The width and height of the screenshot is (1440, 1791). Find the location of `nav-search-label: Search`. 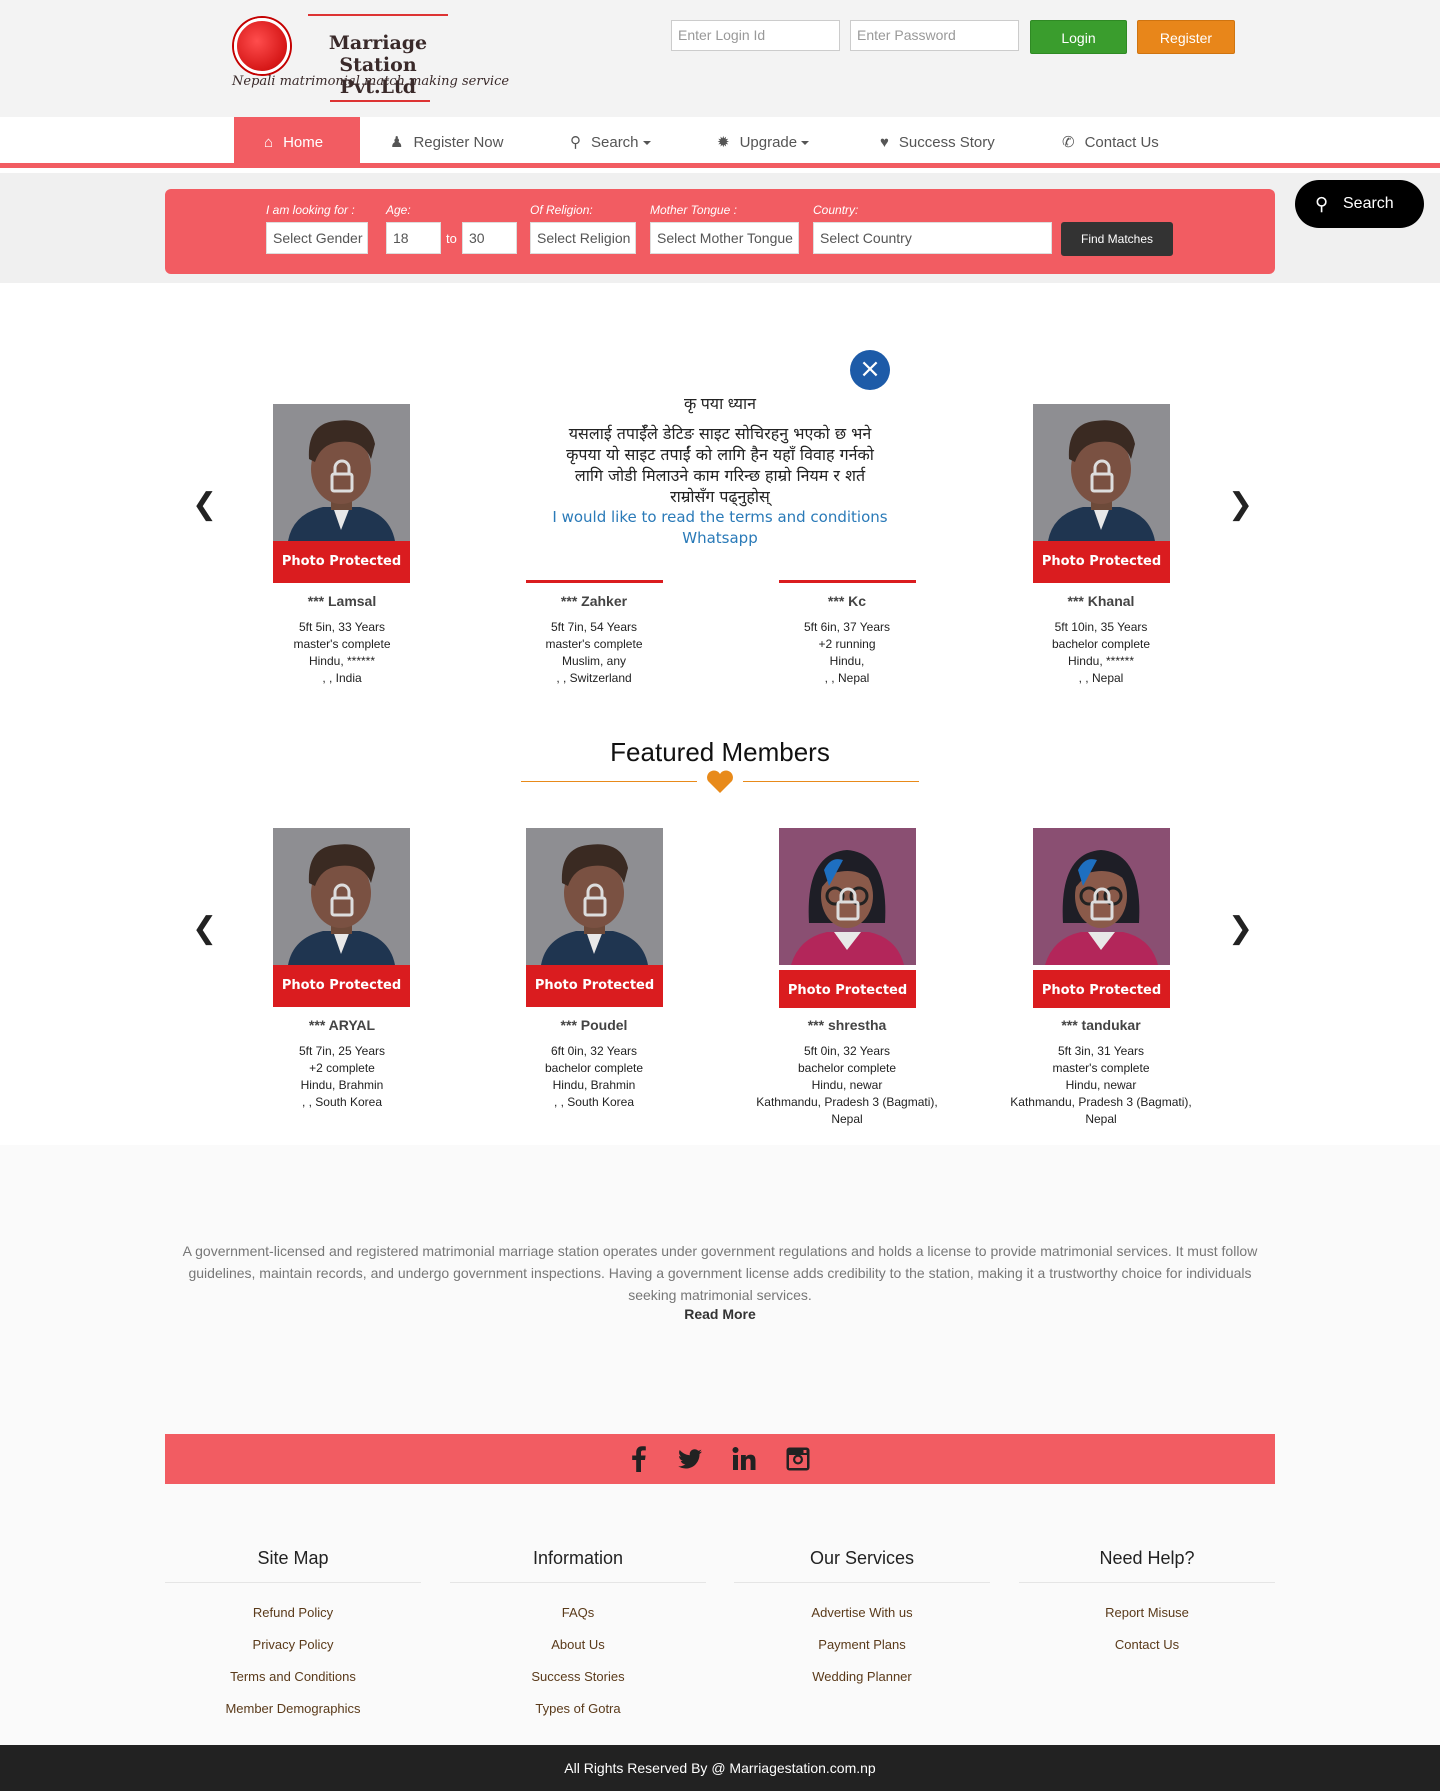

nav-search-label: Search is located at coordinates (615, 142).